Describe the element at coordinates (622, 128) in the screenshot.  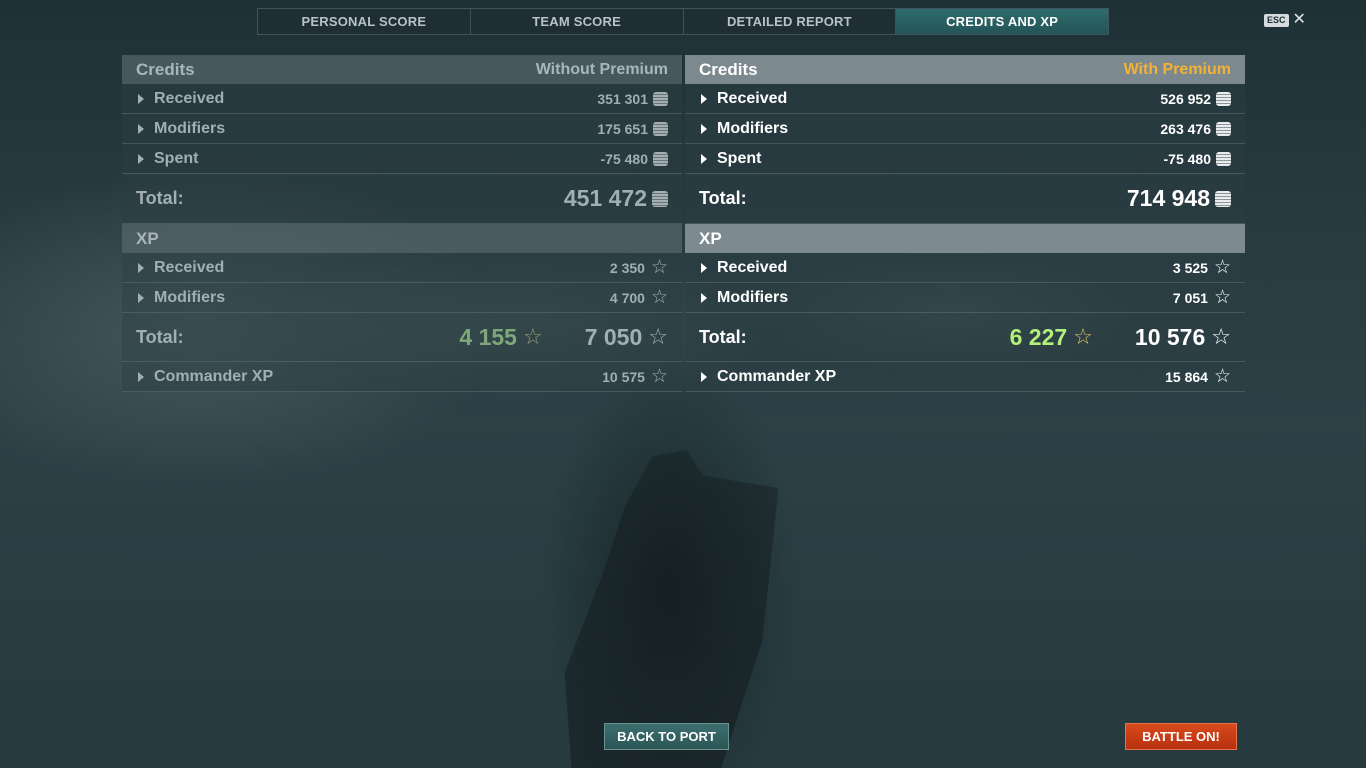
I see `row-value: 175 651` at that location.